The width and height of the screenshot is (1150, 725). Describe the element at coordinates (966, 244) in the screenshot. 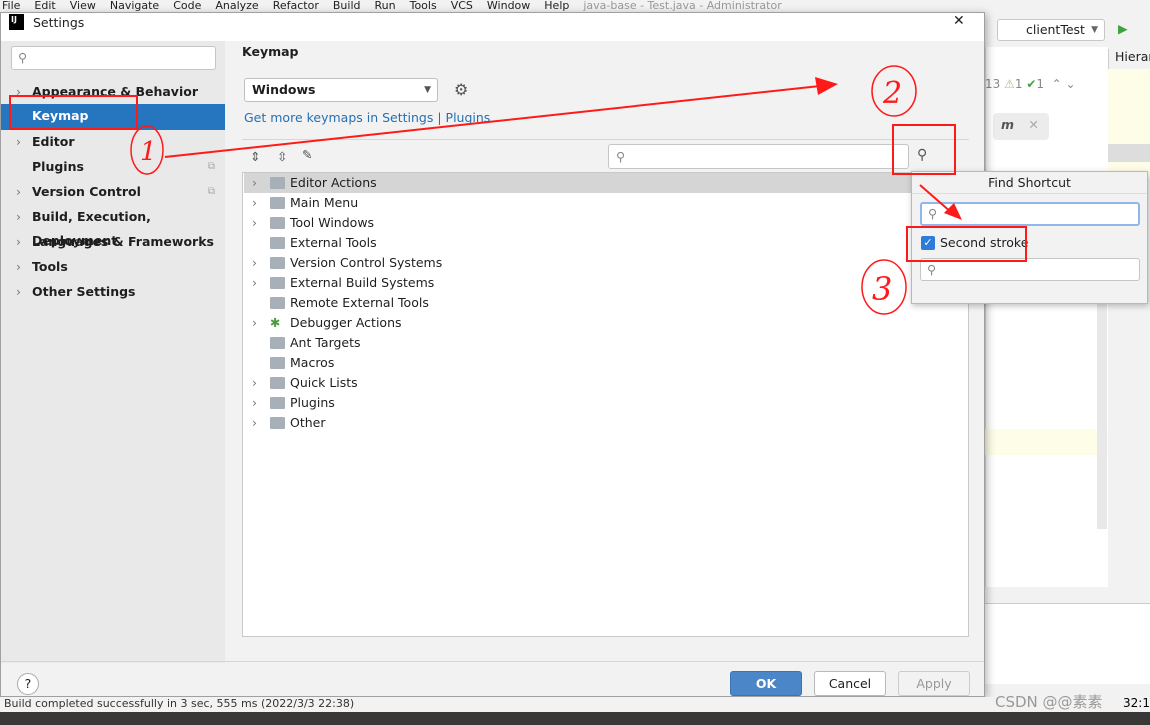

I see `annotation-box-second-stroke` at that location.